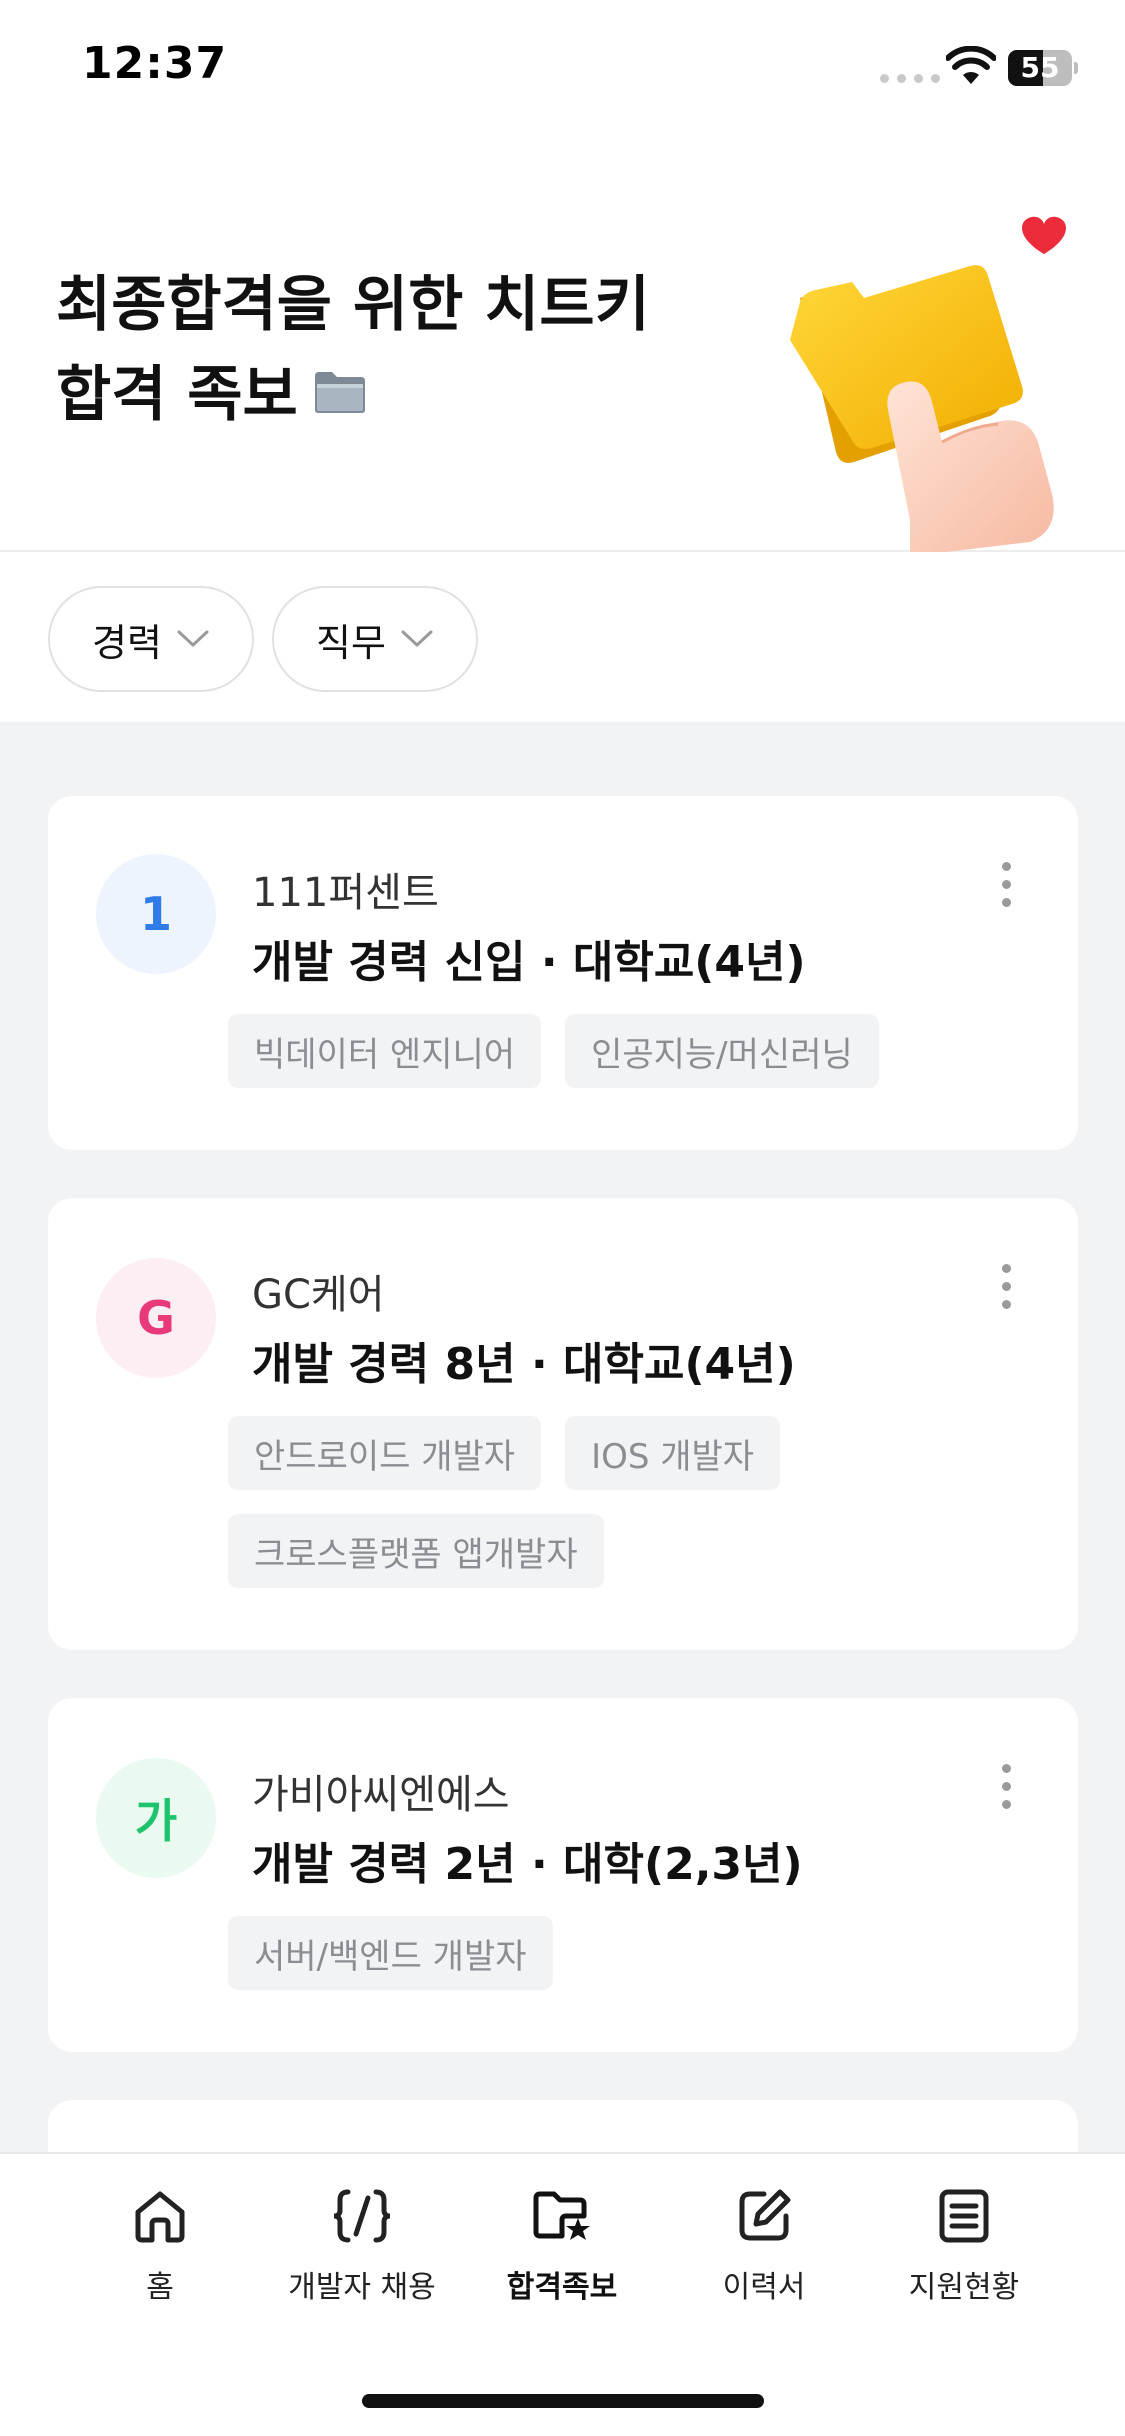 This screenshot has height=2436, width=1125. What do you see at coordinates (964, 2216) in the screenshot?
I see `document-list-icon` at bounding box center [964, 2216].